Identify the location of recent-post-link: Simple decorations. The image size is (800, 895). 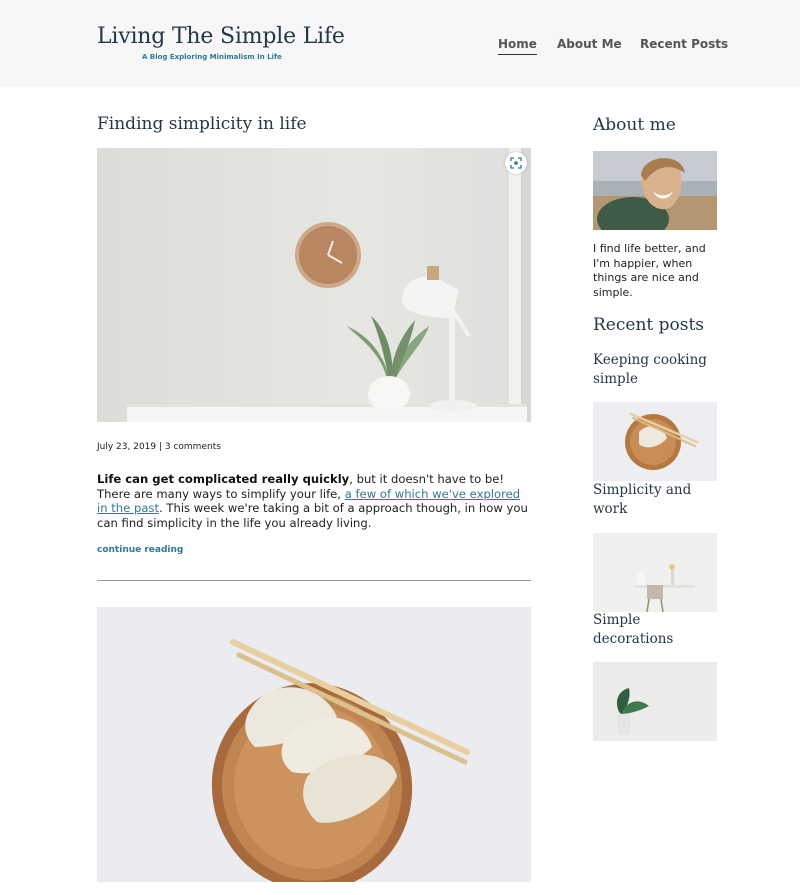
(658, 629).